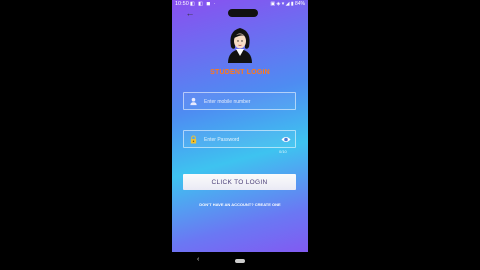 The image size is (480, 270). What do you see at coordinates (240, 204) in the screenshot?
I see `create-account-link: DON'T HAVE AN ACCOUNT? CREATE ONE` at bounding box center [240, 204].